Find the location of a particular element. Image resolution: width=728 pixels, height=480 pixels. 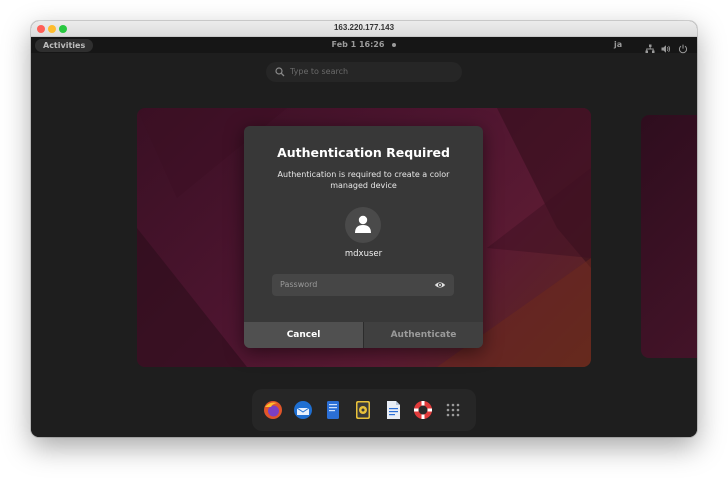

power-icon is located at coordinates (683, 46).